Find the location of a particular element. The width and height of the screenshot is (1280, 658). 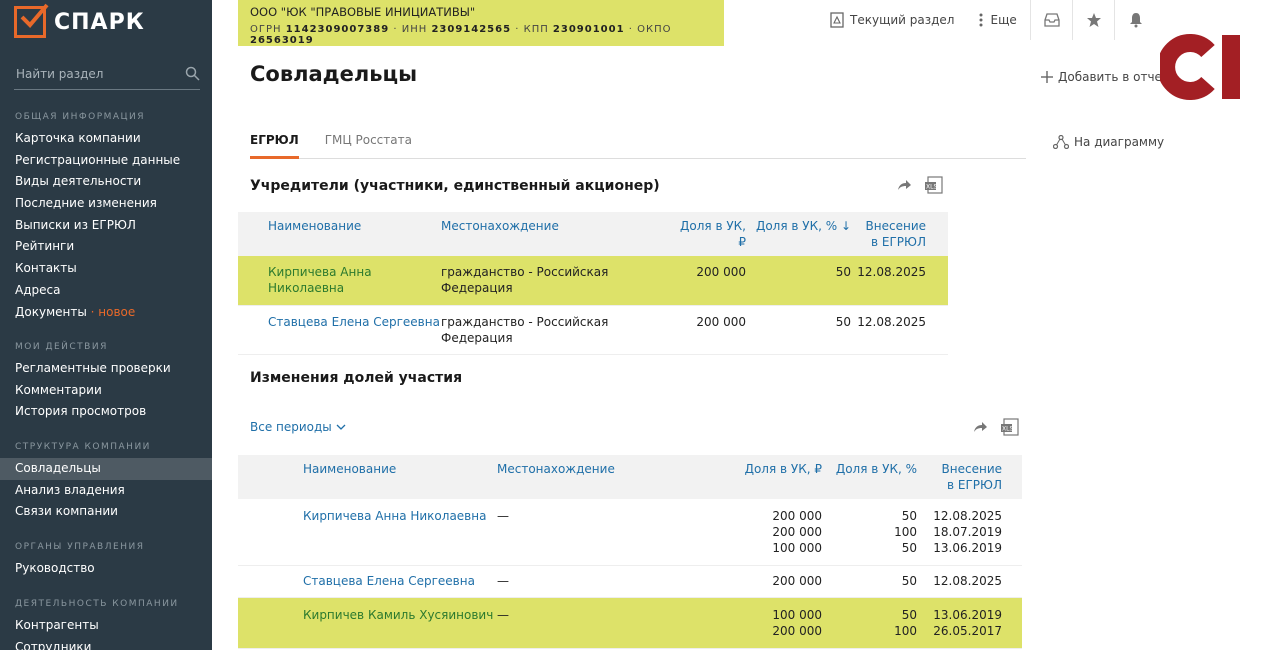

col-share-pct: Доля в УК, % ↓ is located at coordinates (798, 234).